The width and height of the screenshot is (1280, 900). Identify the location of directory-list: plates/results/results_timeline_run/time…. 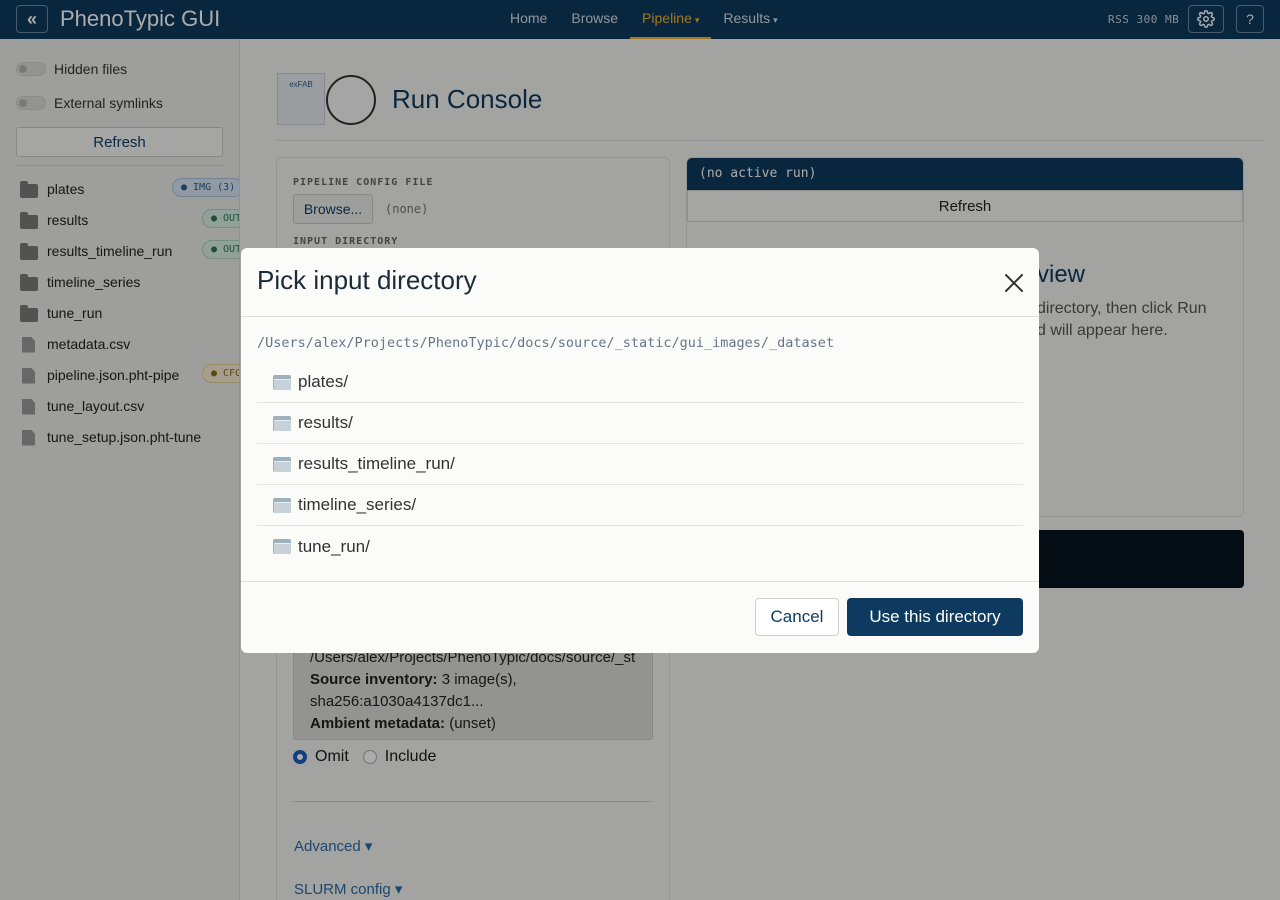
(640, 464).